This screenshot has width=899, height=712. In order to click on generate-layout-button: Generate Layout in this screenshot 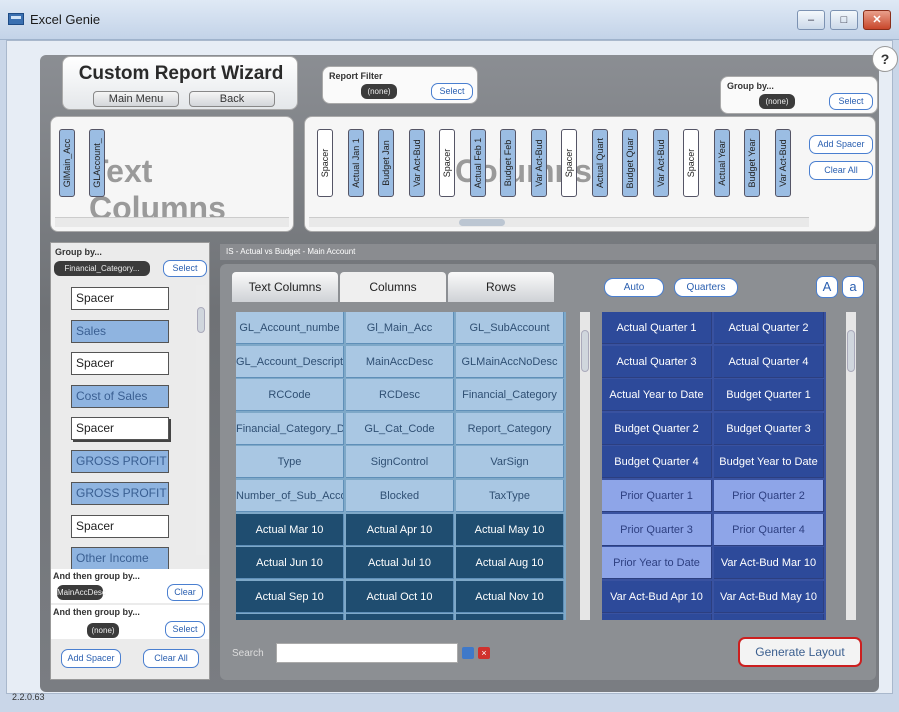, I will do `click(800, 652)`.